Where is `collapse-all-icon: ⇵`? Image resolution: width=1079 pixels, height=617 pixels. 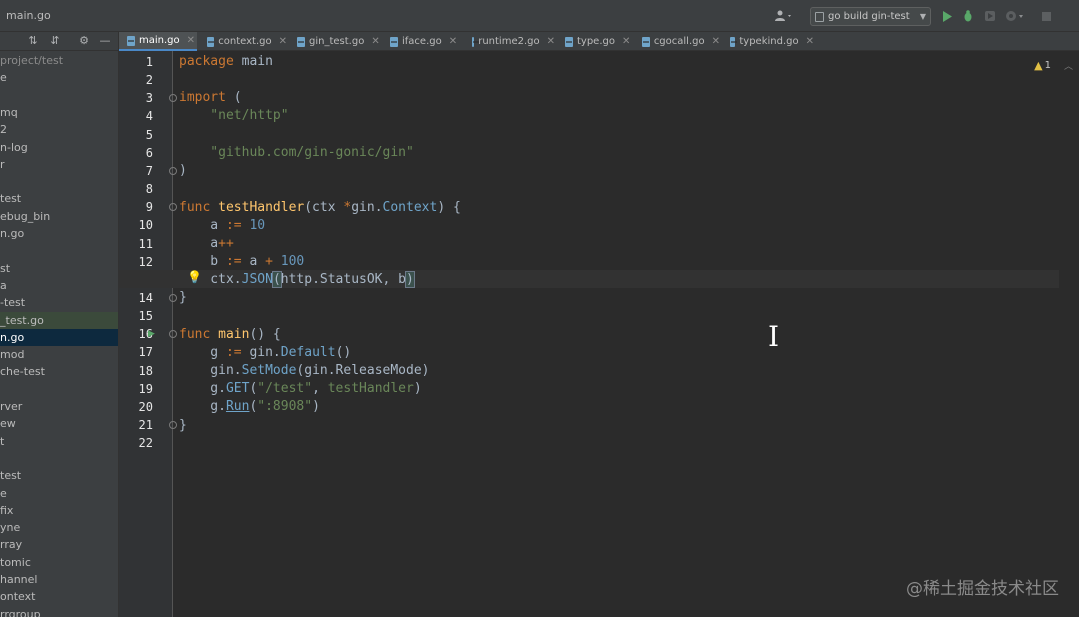 collapse-all-icon: ⇵ is located at coordinates (55, 41).